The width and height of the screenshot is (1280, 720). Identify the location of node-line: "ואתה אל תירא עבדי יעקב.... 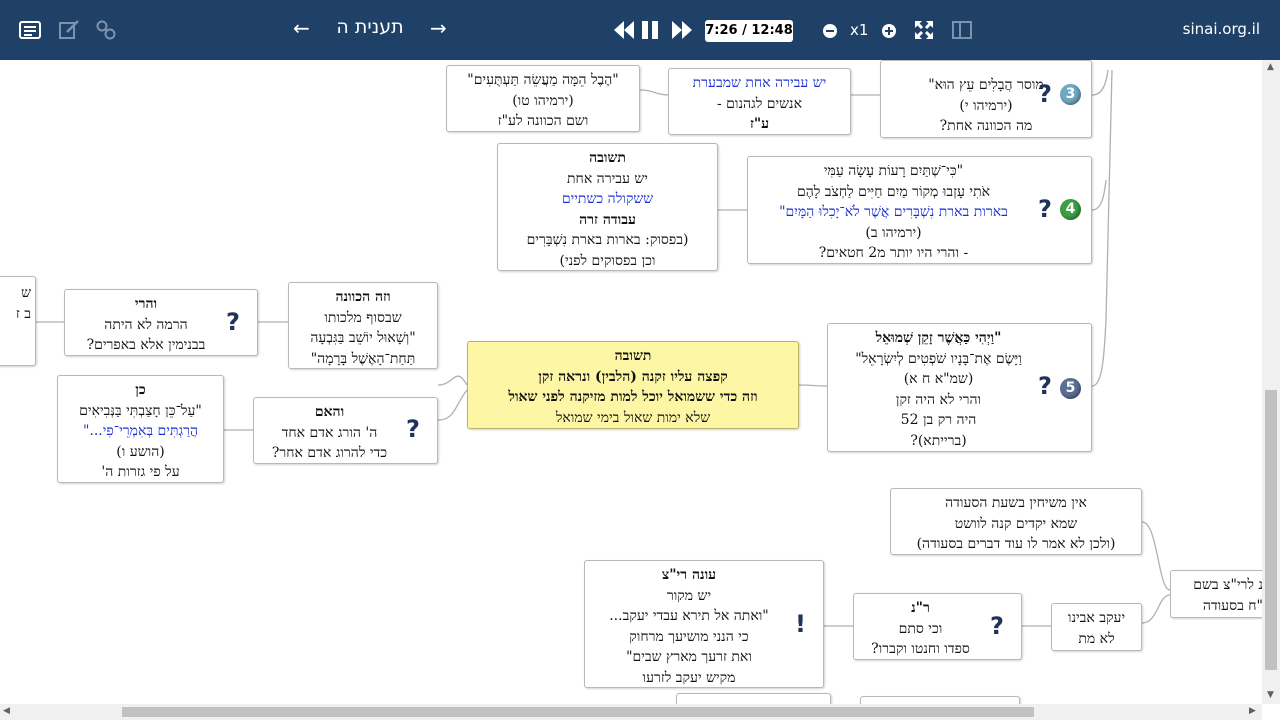
(689, 616).